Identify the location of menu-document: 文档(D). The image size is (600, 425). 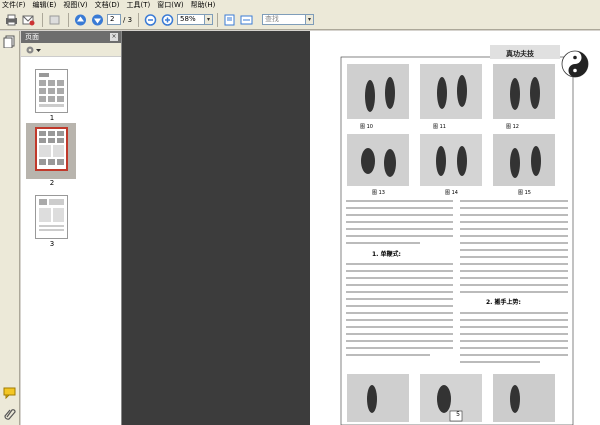
(107, 5).